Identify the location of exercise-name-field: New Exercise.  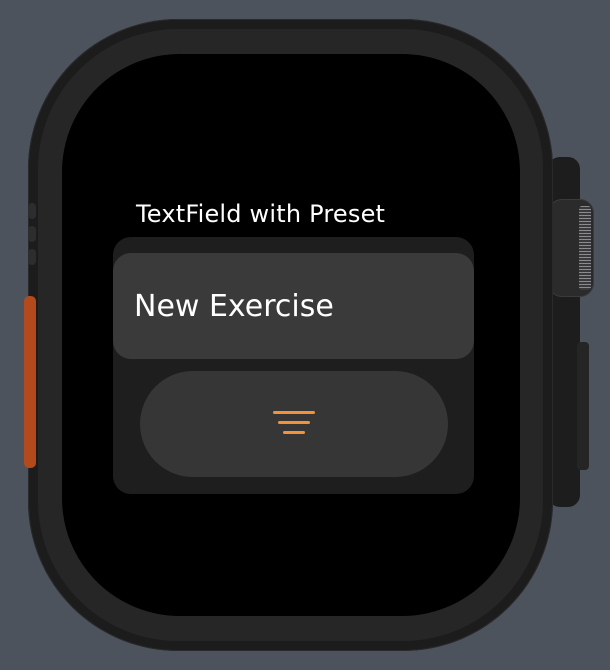
(293, 306).